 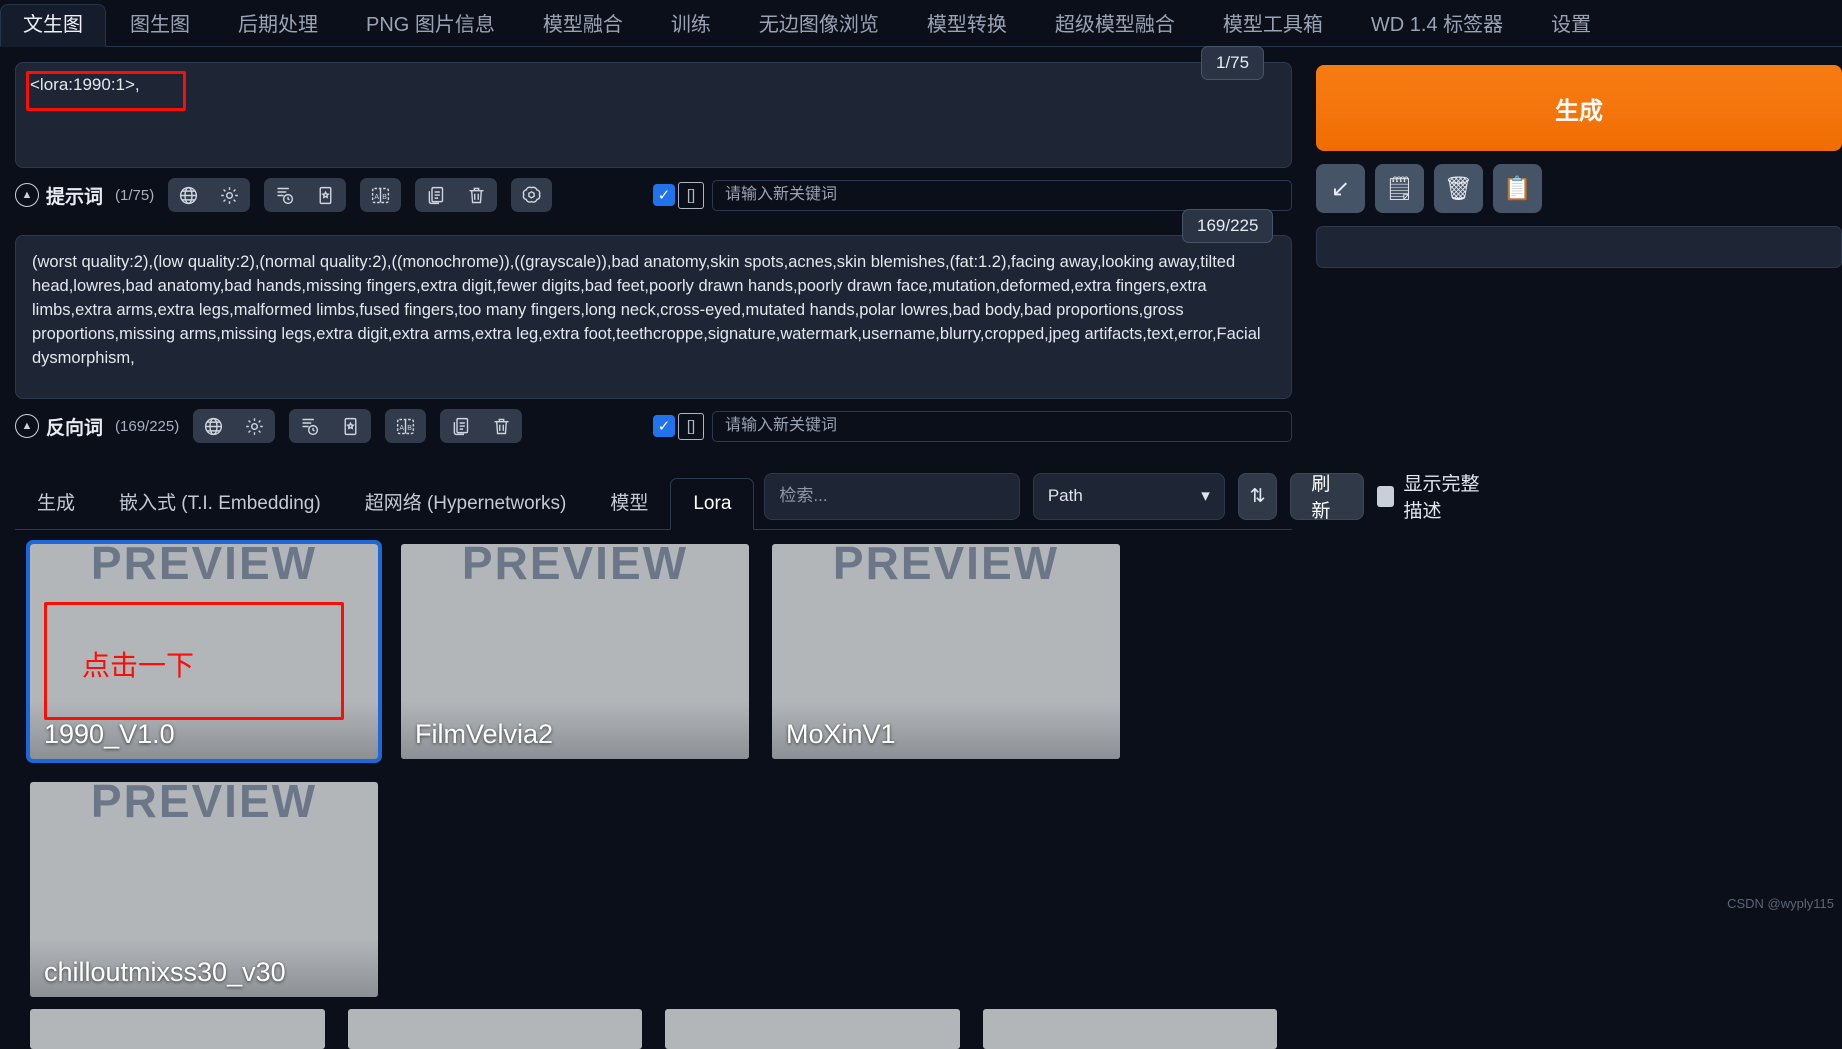 What do you see at coordinates (1002, 195) in the screenshot?
I see `prompt-keyword-input` at bounding box center [1002, 195].